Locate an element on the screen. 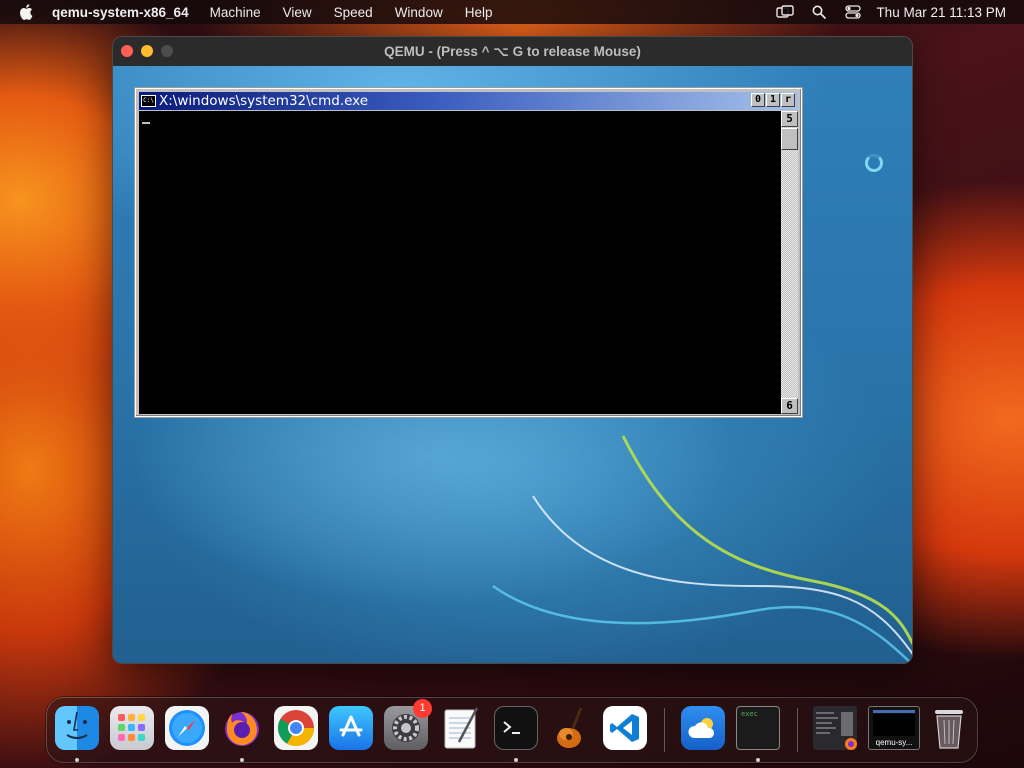  minimized-window-icon is located at coordinates (835, 728).